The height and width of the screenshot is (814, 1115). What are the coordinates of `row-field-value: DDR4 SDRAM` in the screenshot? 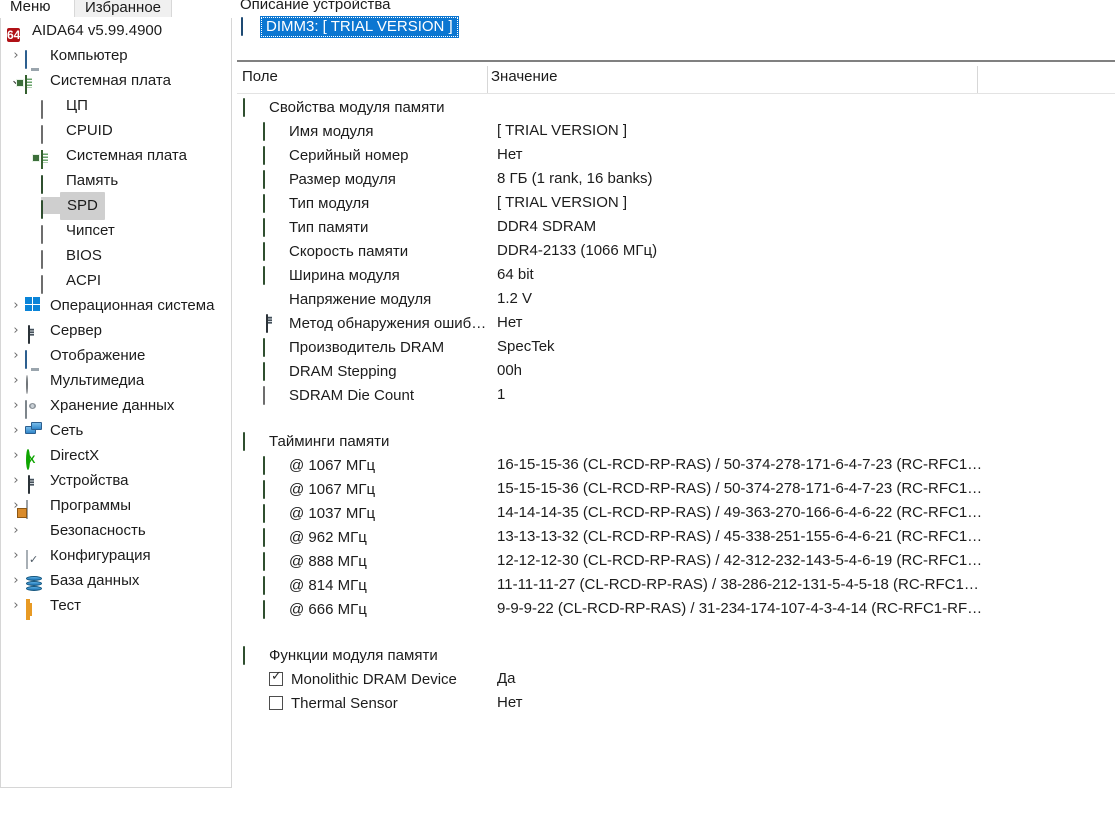 It's located at (547, 226).